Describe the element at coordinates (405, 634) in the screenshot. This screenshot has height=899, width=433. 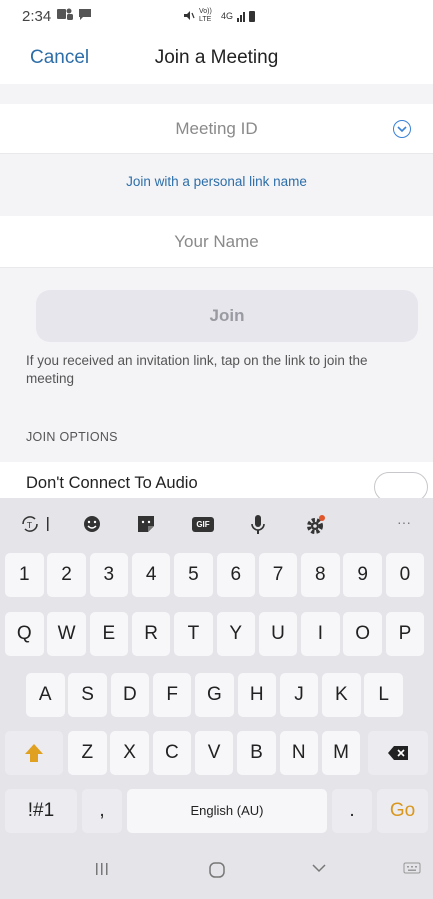
I see `key-p: P` at that location.